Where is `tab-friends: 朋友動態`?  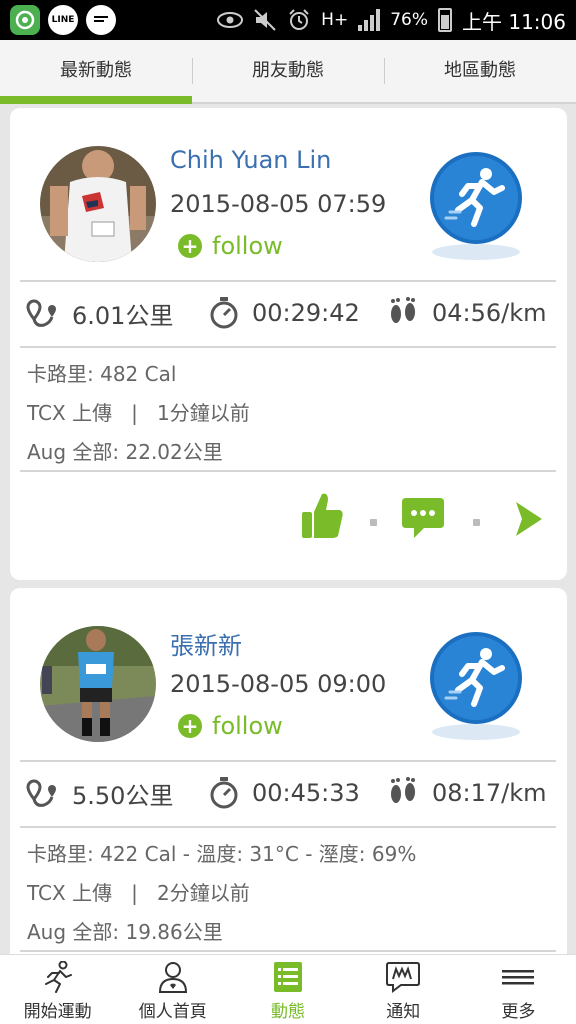 tab-friends: 朋友動態 is located at coordinates (288, 71).